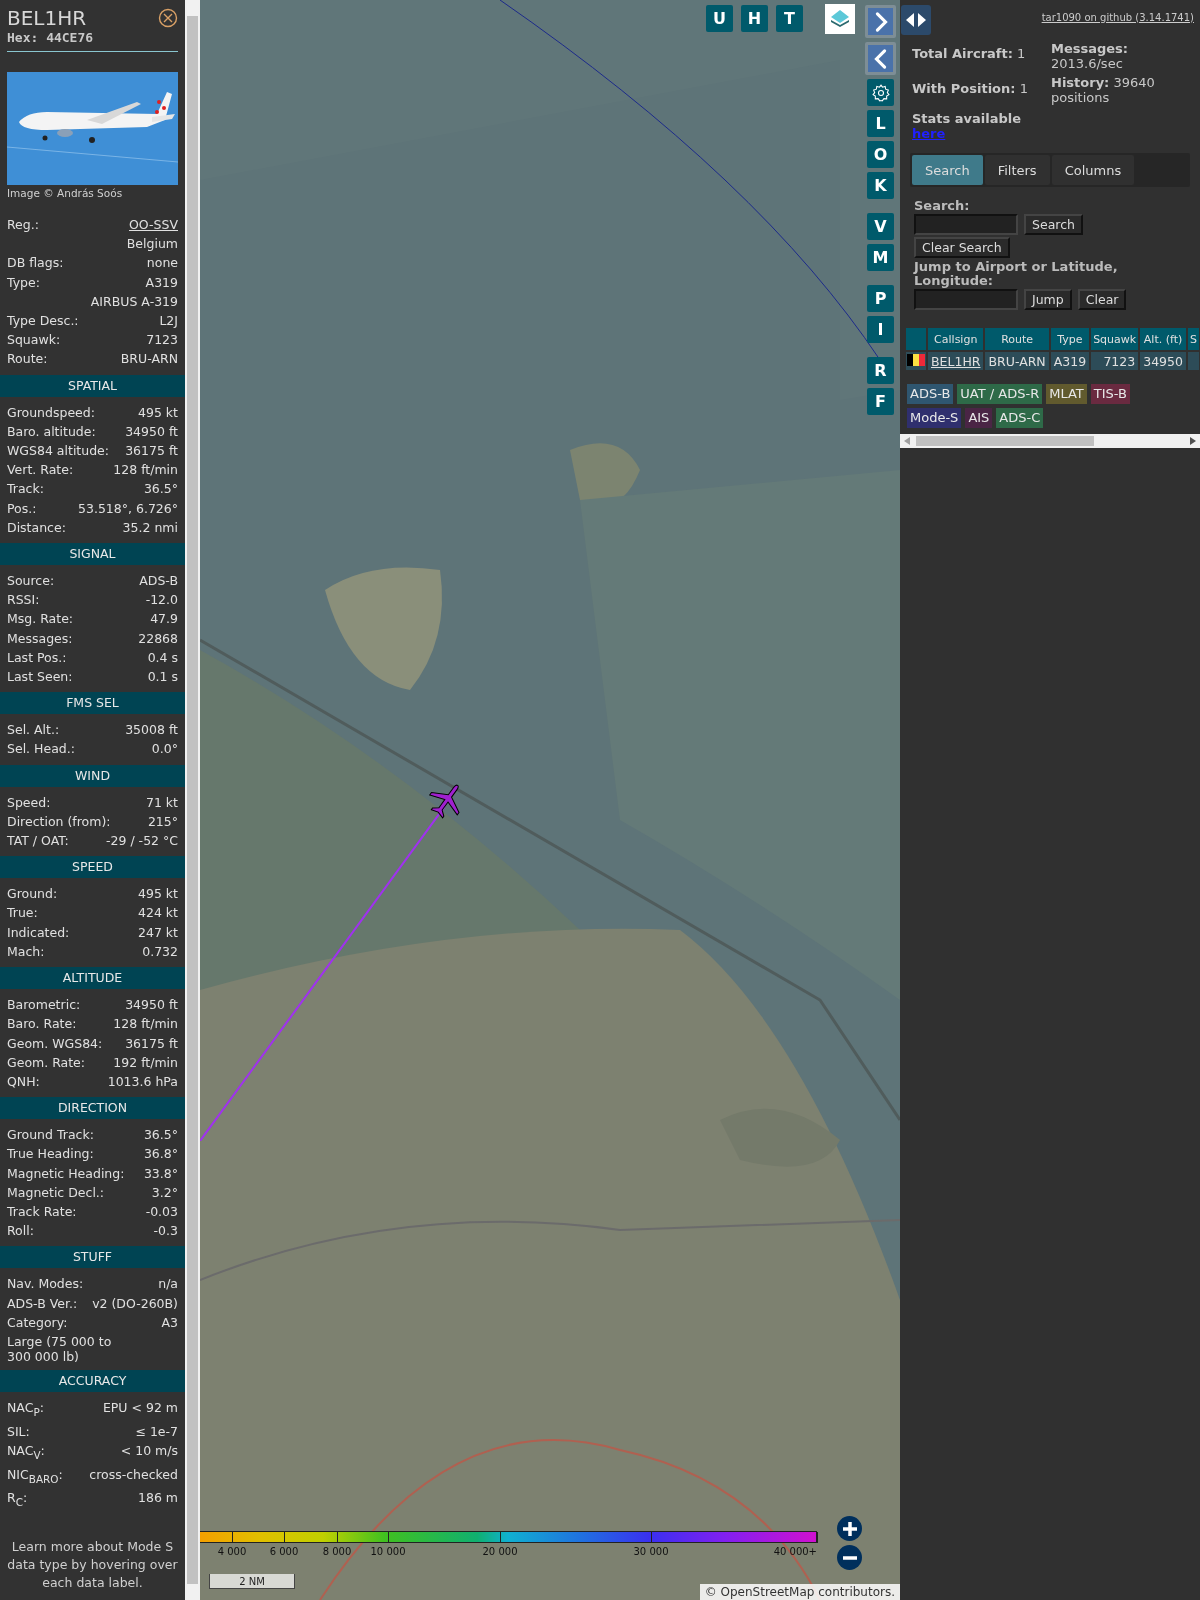  What do you see at coordinates (1048, 299) in the screenshot?
I see `jump-button: Jump` at bounding box center [1048, 299].